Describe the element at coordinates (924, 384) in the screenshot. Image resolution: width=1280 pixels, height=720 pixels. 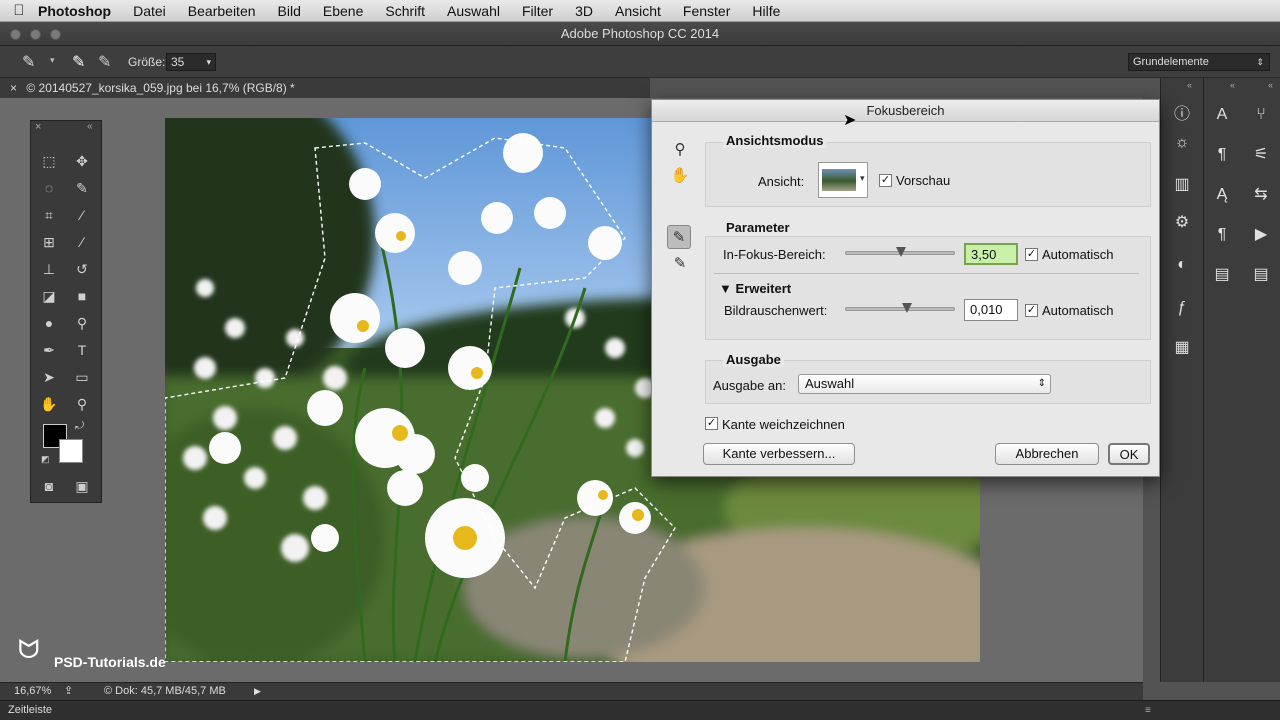
I see `output-select: Auswahl ⇕` at that location.